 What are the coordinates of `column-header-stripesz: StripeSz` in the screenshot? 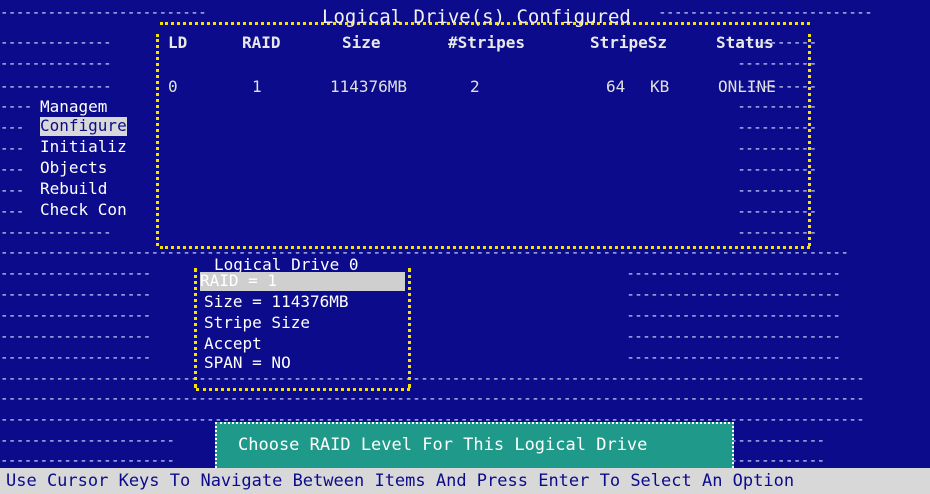 It's located at (629, 42).